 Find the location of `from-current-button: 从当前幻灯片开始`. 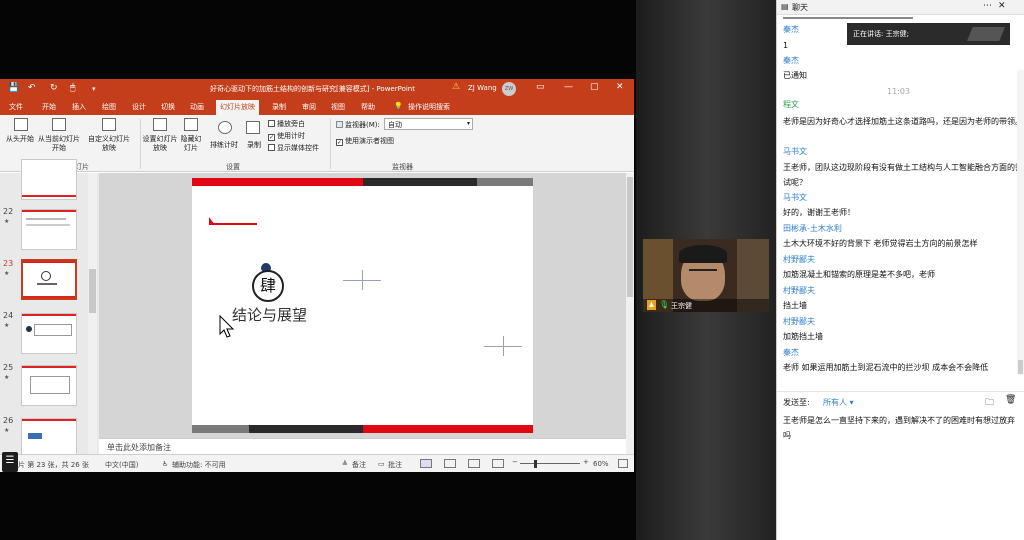

from-current-button: 从当前幻灯片开始 is located at coordinates (59, 144).